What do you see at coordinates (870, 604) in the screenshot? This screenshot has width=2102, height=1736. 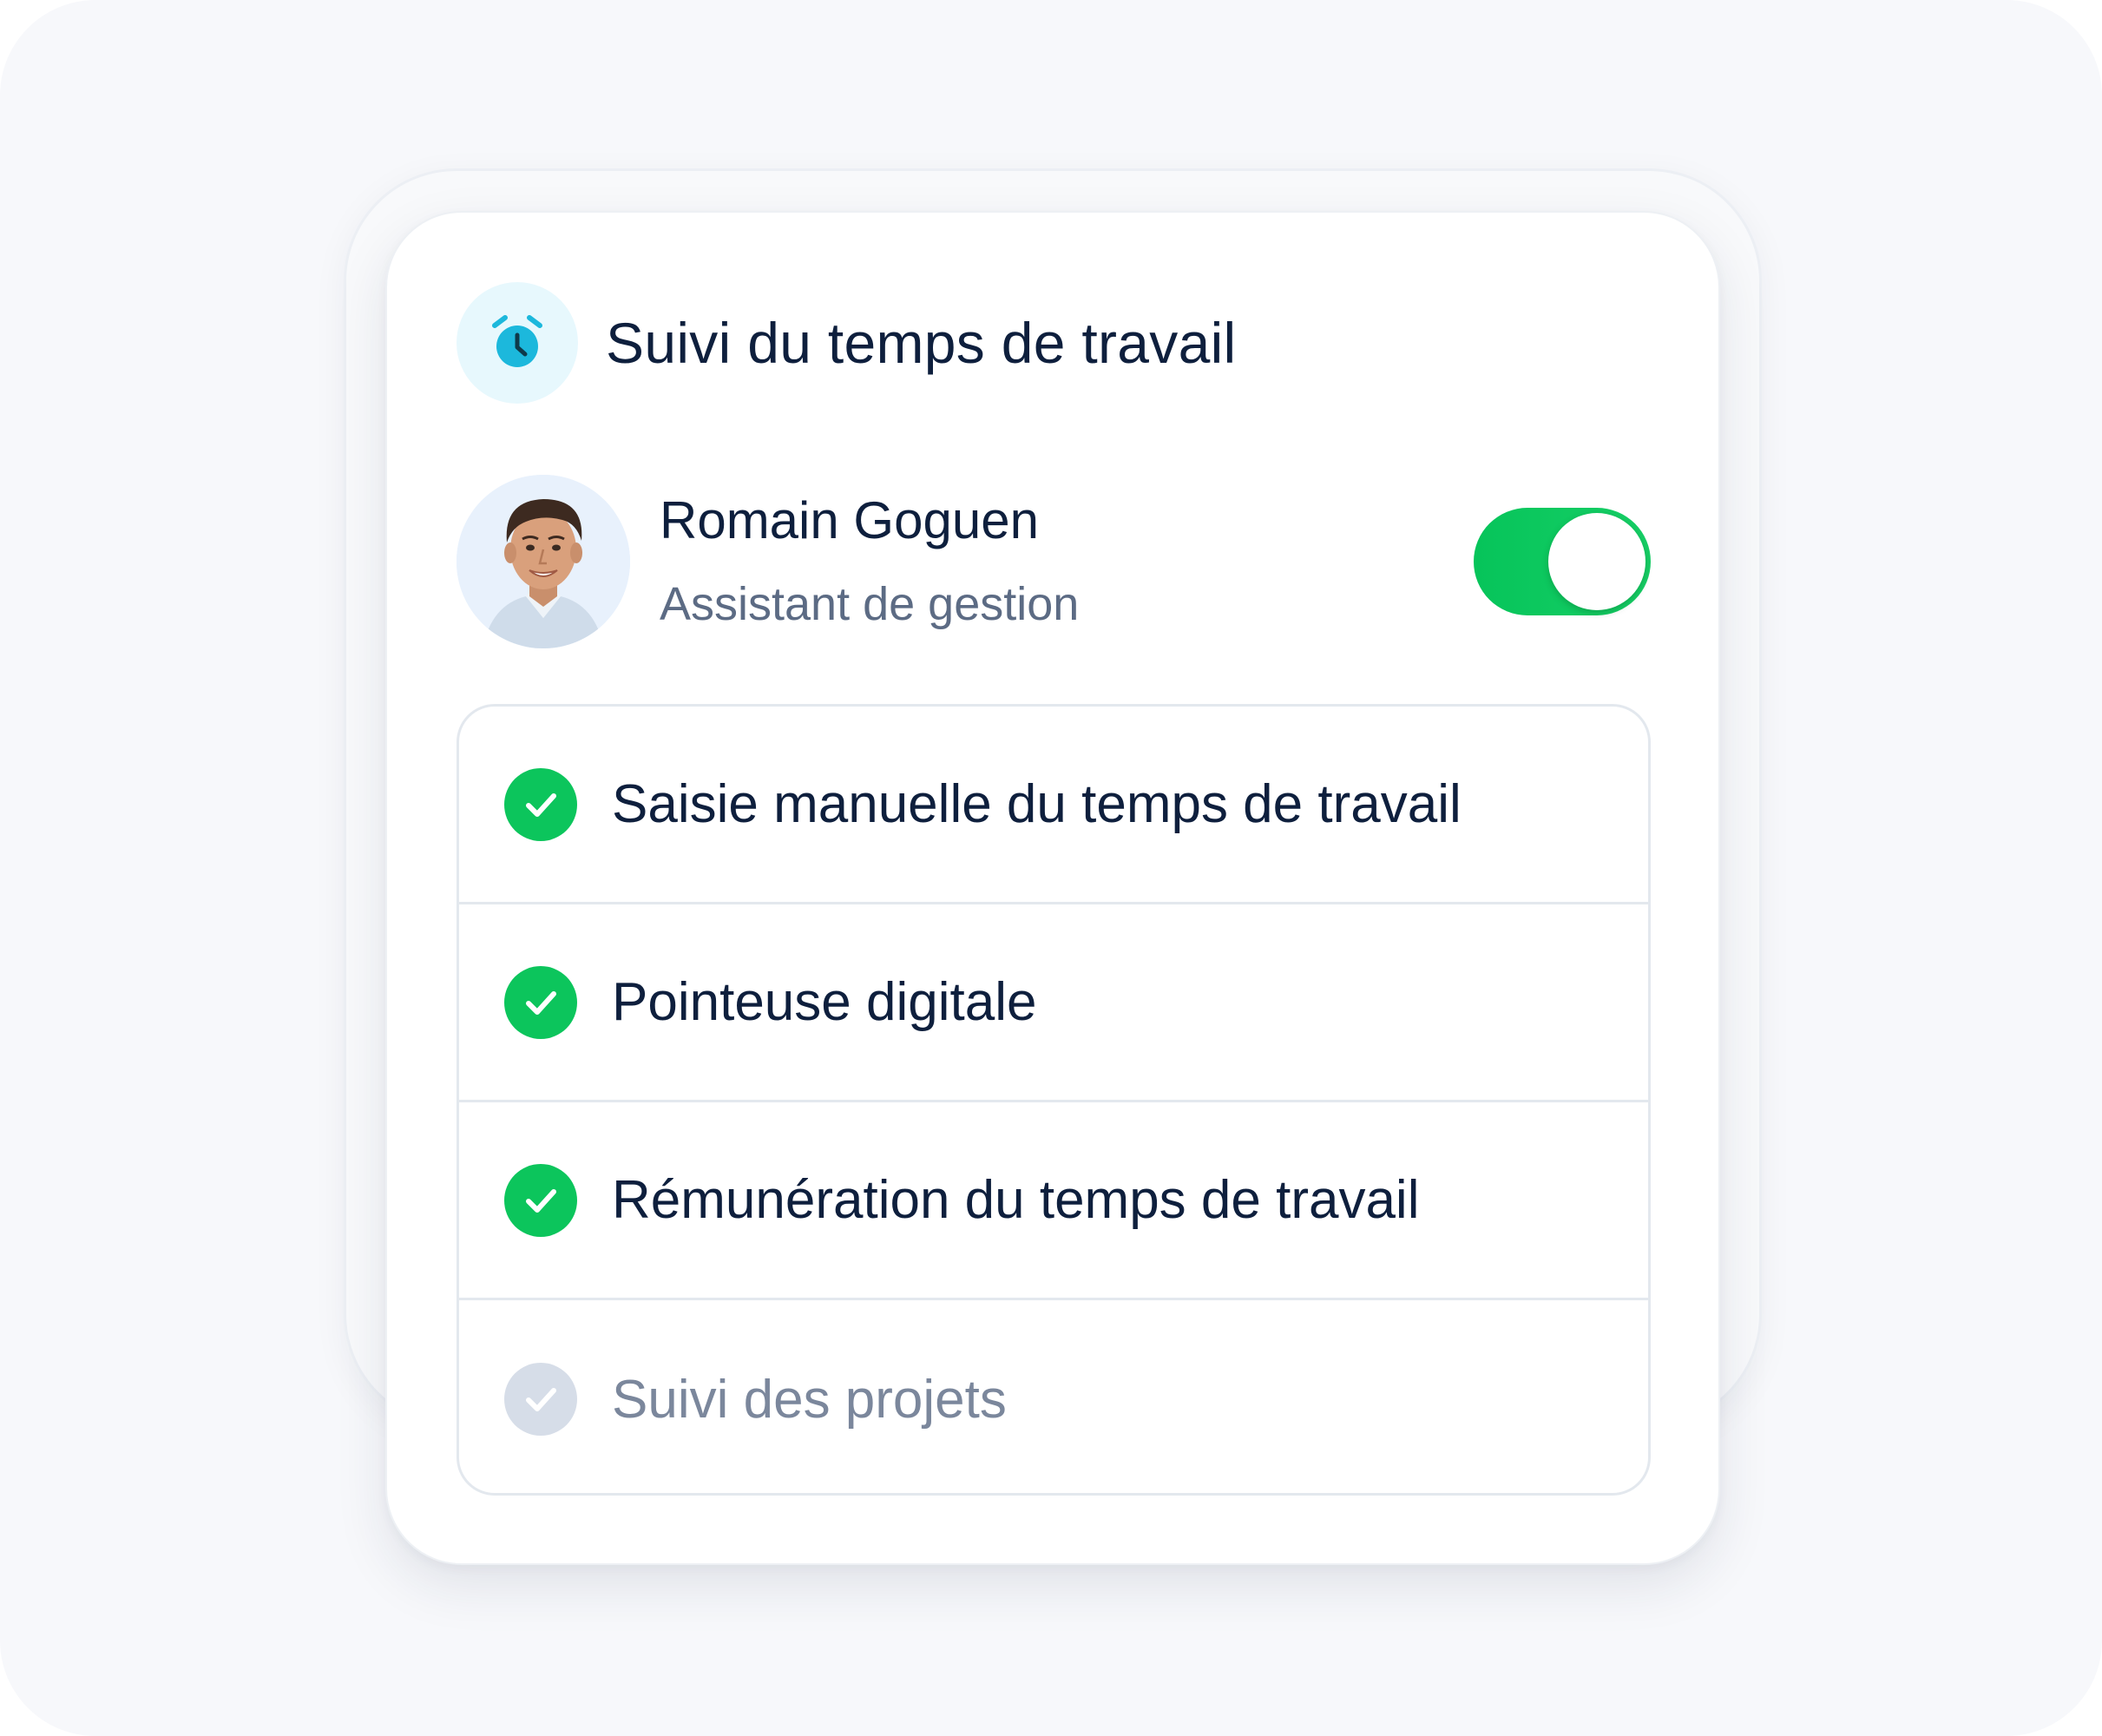 I see `user-role: Assistant de gestion` at bounding box center [870, 604].